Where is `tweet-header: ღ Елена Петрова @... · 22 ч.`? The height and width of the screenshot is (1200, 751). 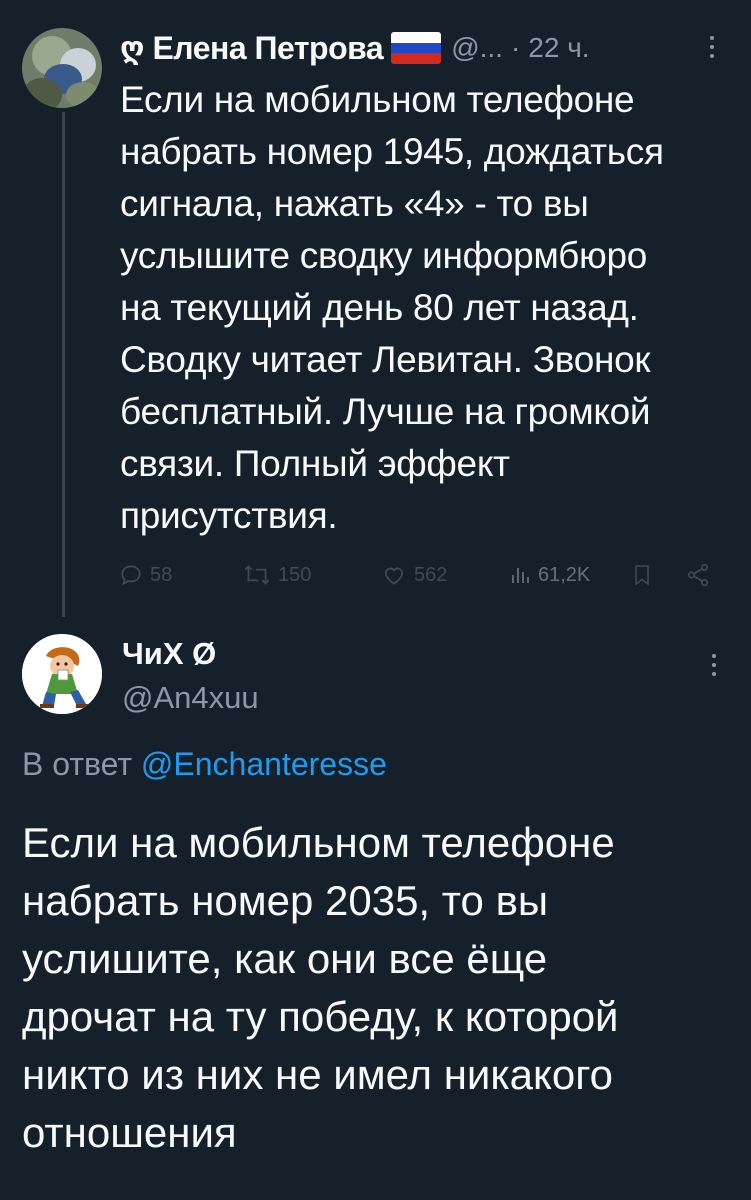
tweet-header: ღ Елена Петрова @... · 22 ч. is located at coordinates (430, 48).